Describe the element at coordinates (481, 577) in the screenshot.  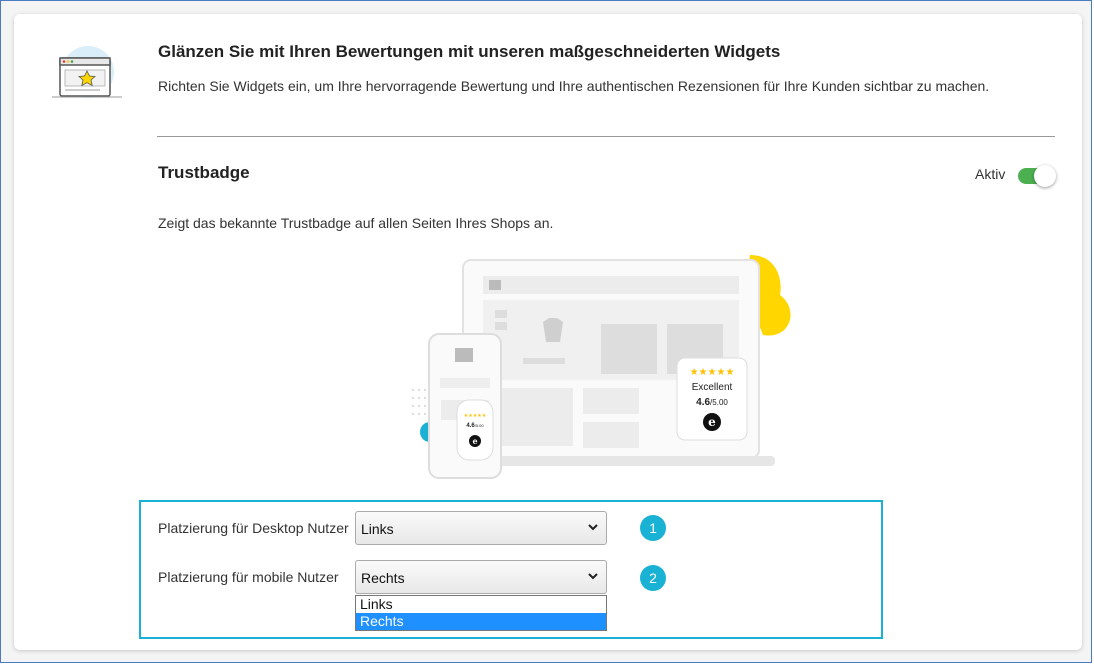
I see `mobile-placement-select: Rechts` at that location.